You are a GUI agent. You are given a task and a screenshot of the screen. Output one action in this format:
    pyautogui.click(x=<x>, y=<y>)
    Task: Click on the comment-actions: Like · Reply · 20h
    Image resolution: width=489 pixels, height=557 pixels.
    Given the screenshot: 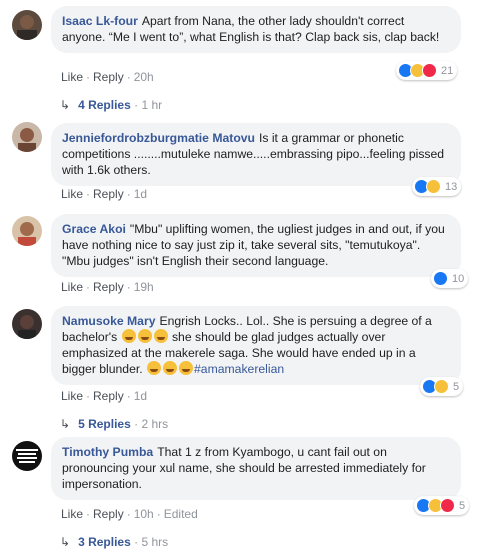 What is the action you would take?
    pyautogui.click(x=107, y=77)
    